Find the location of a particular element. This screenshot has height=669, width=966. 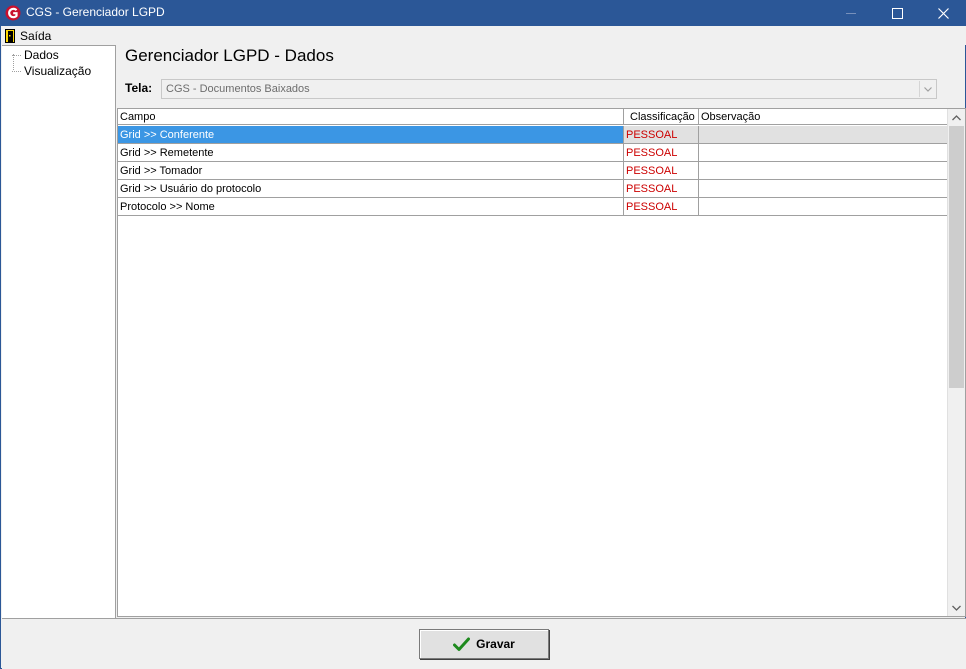

vertical-scrollbar is located at coordinates (956, 362).